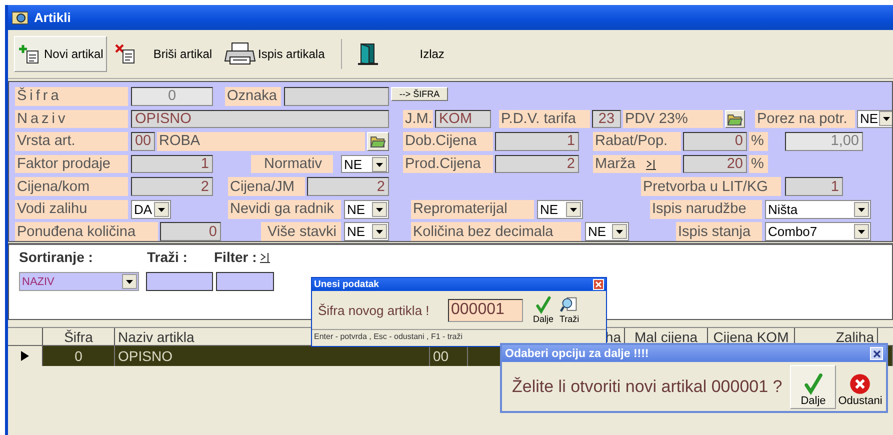 The image size is (893, 435). I want to click on field-label: Naziv, so click(71, 119).